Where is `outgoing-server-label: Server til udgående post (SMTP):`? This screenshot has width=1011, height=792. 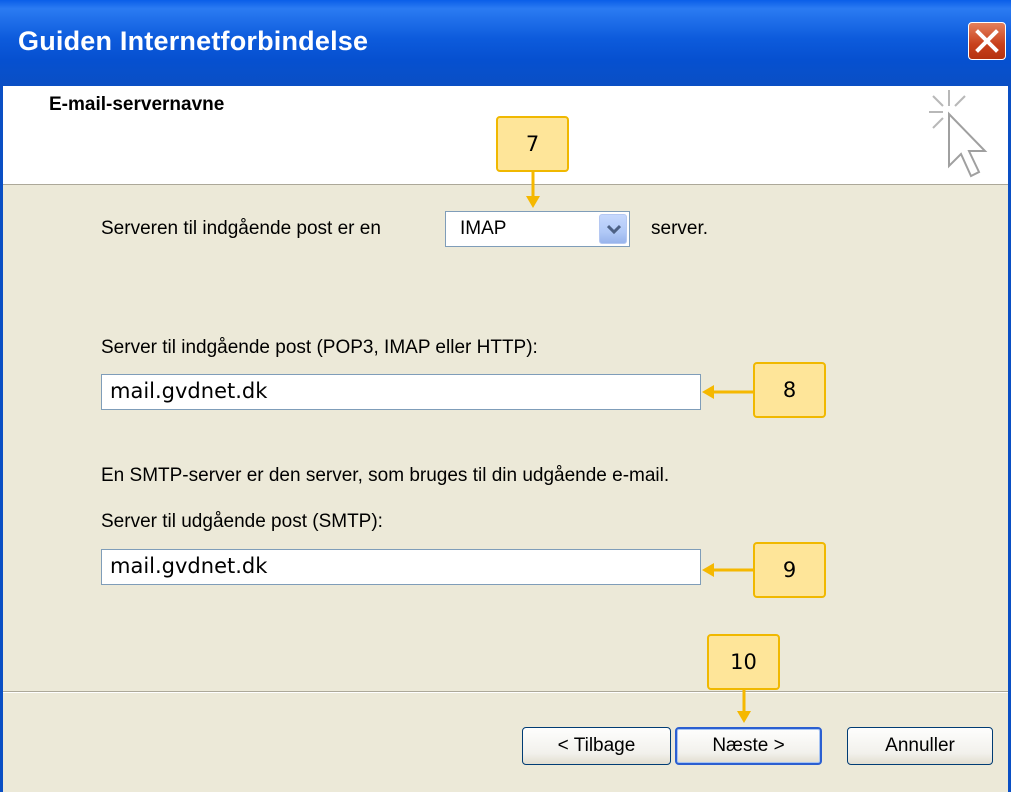 outgoing-server-label: Server til udgående post (SMTP): is located at coordinates (242, 521).